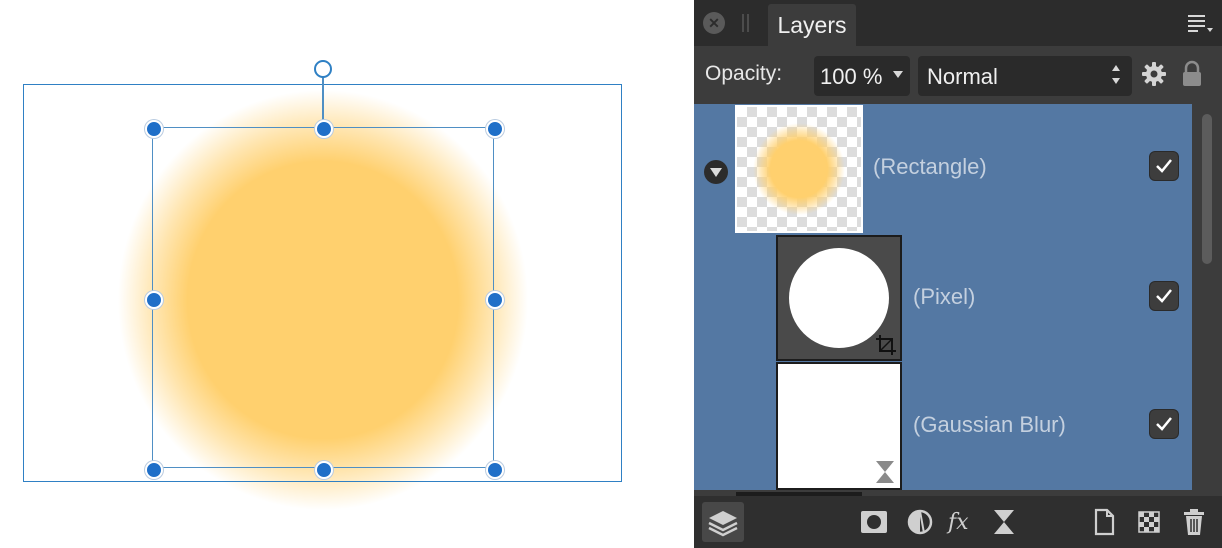 This screenshot has width=1222, height=548. Describe the element at coordinates (323, 69) in the screenshot. I see `rotation-handle` at that location.